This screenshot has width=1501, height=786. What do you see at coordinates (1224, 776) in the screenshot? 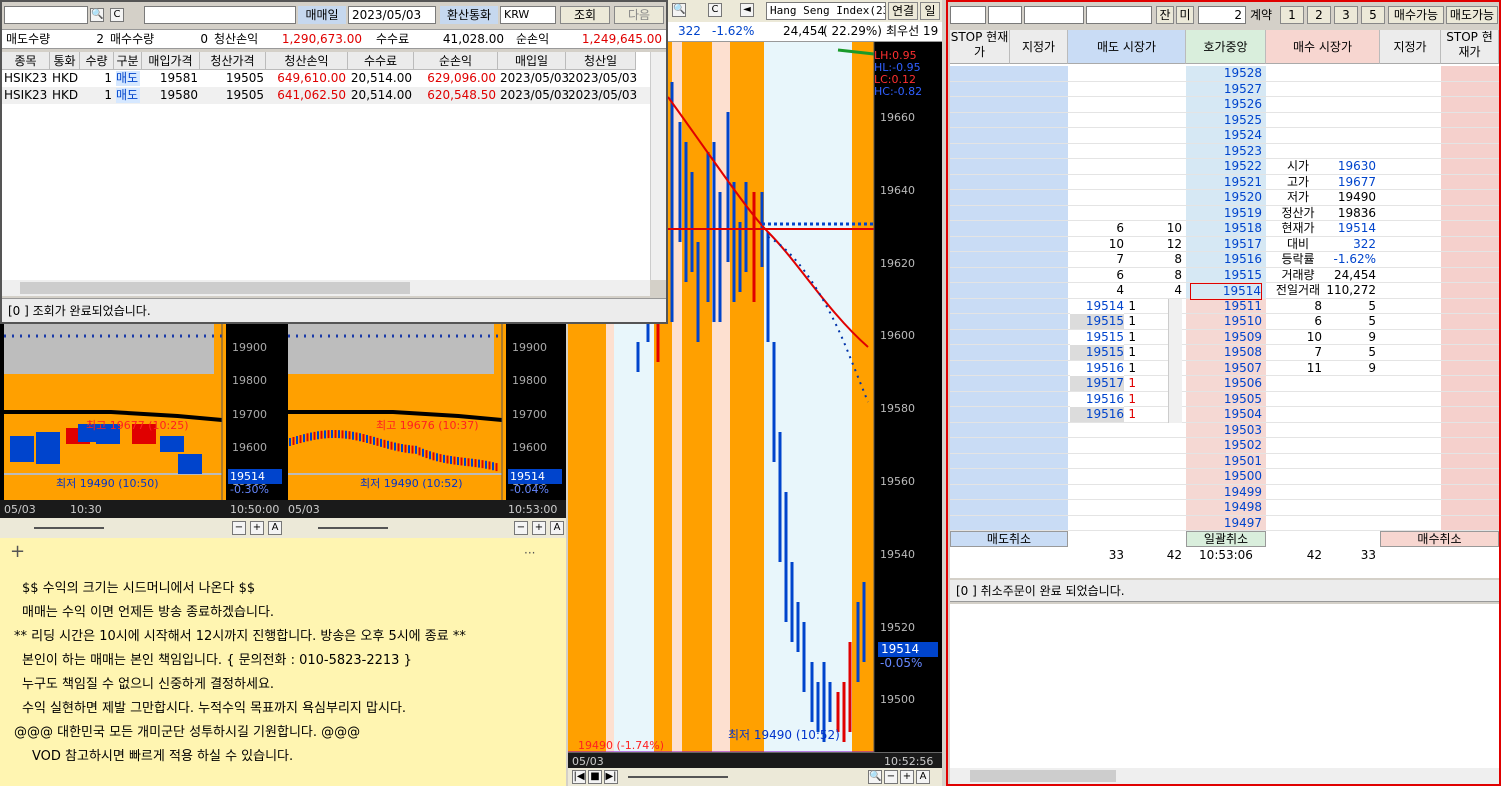
I see `order-horizontal-scrollbar` at bounding box center [1224, 776].